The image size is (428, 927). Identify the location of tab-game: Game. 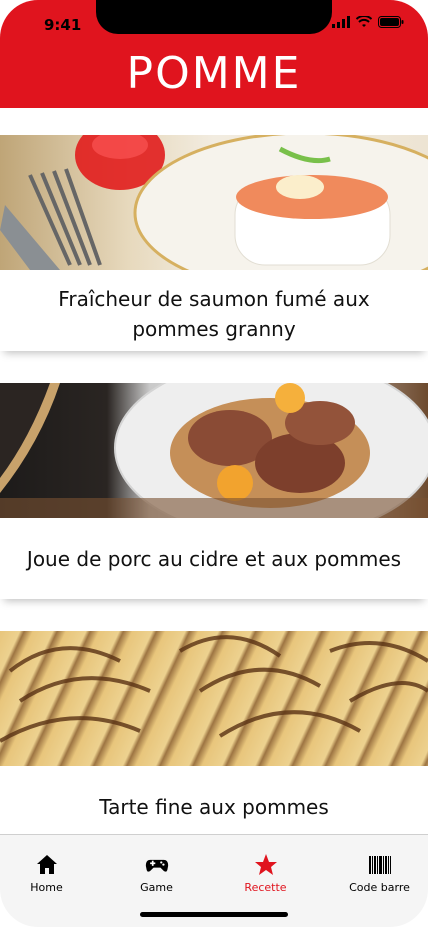
(156, 873).